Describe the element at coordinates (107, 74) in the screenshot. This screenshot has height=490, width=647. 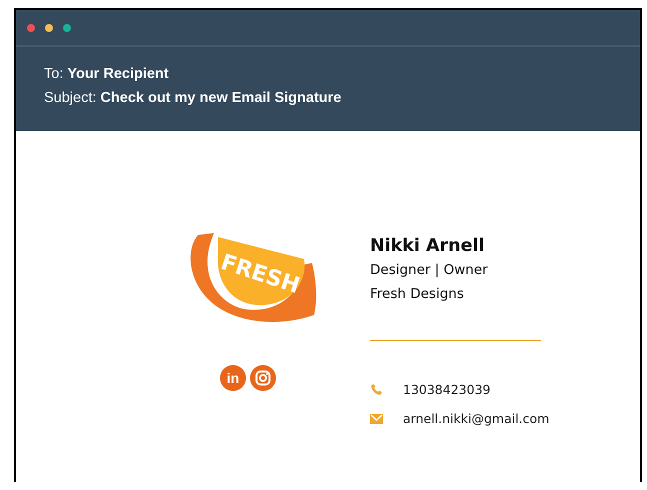
I see `to-line: To: Your Recipient` at that location.